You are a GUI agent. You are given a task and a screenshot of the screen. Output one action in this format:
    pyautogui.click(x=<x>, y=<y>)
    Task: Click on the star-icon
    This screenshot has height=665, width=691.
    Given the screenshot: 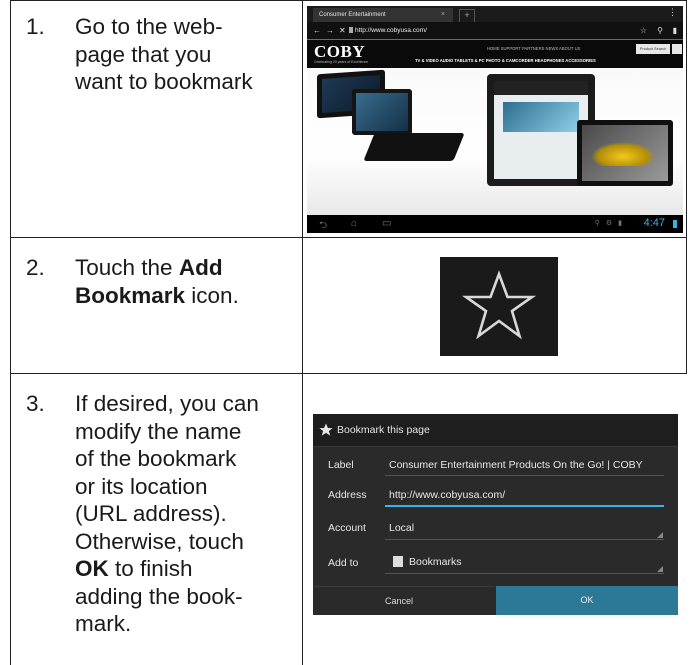 What is the action you would take?
    pyautogui.click(x=326, y=429)
    